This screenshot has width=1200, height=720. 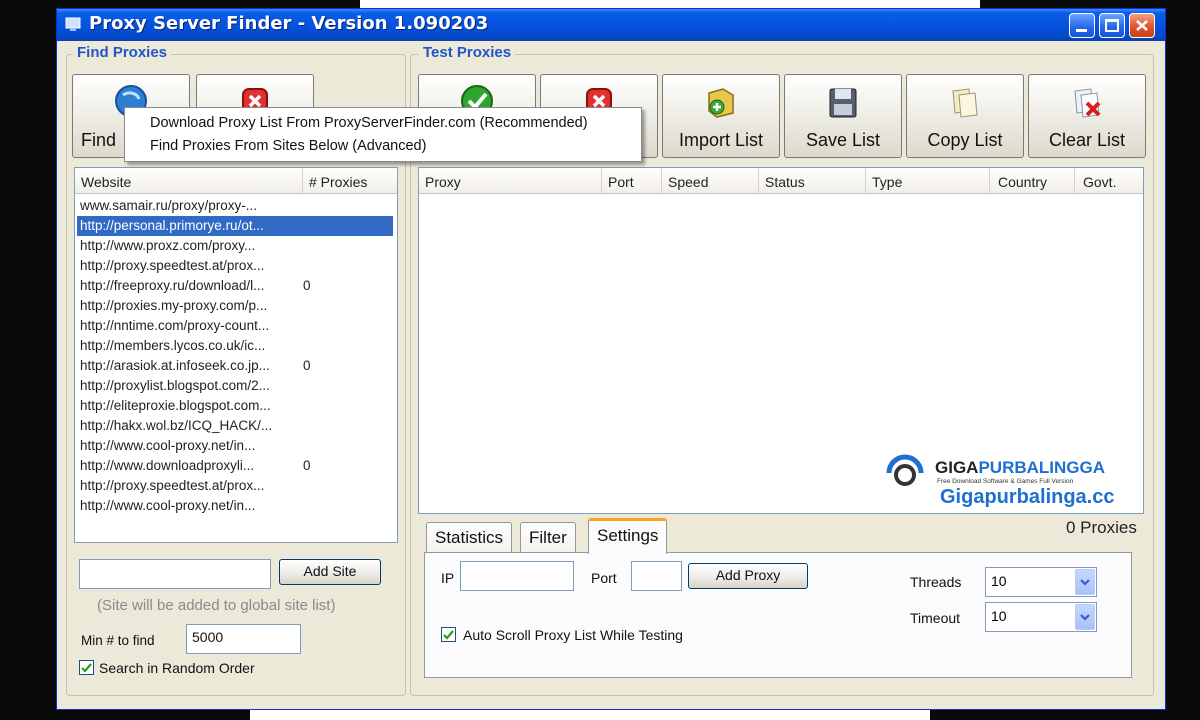 I want to click on watermark-brand-a: GIGA, so click(x=957, y=467).